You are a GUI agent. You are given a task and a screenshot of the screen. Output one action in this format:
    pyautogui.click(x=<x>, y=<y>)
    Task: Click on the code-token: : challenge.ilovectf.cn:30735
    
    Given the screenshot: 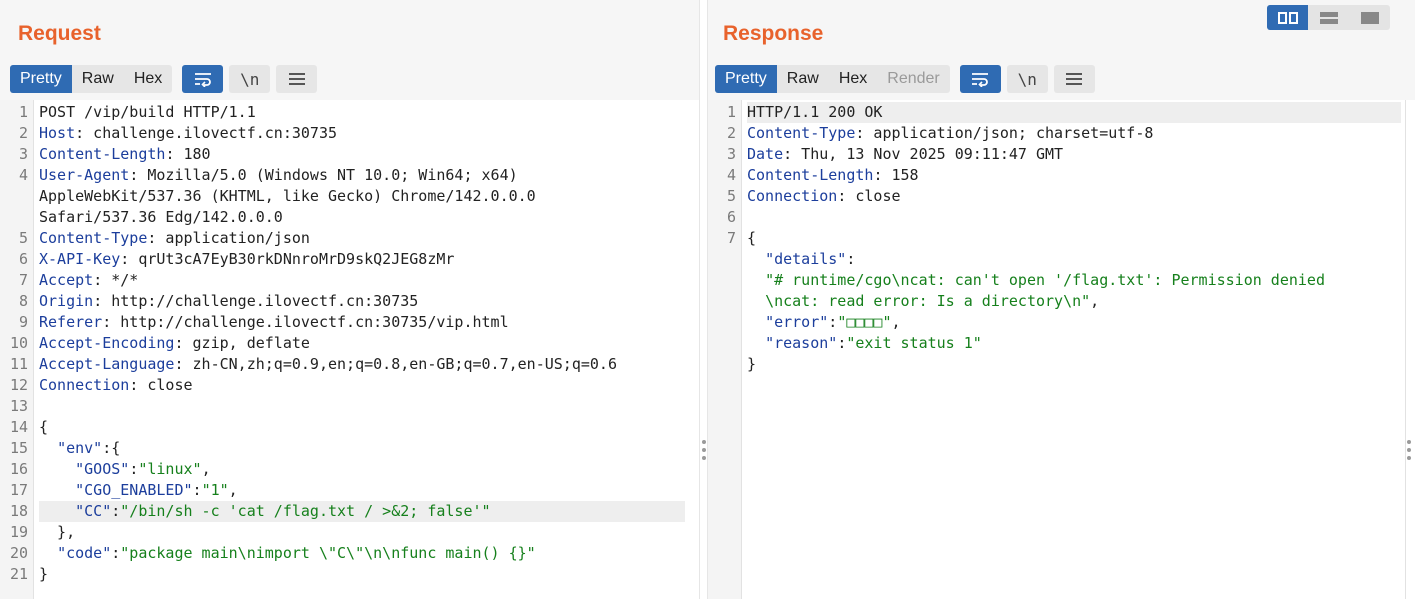 What is the action you would take?
    pyautogui.click(x=206, y=133)
    